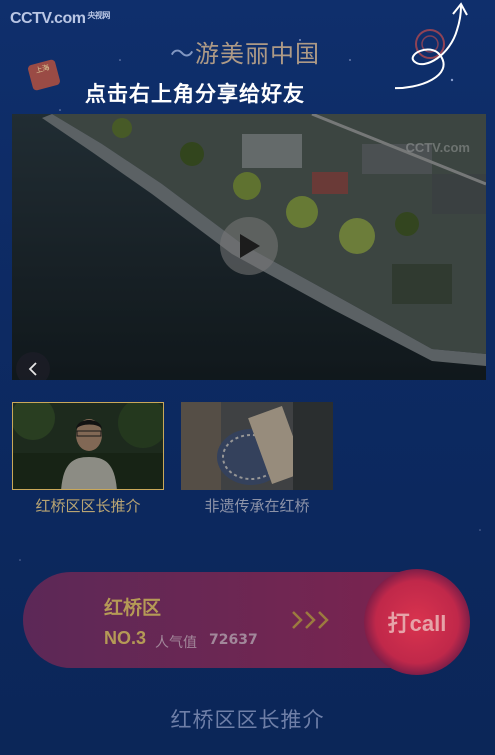  I want to click on popularity-label: 人气值, so click(176, 643).